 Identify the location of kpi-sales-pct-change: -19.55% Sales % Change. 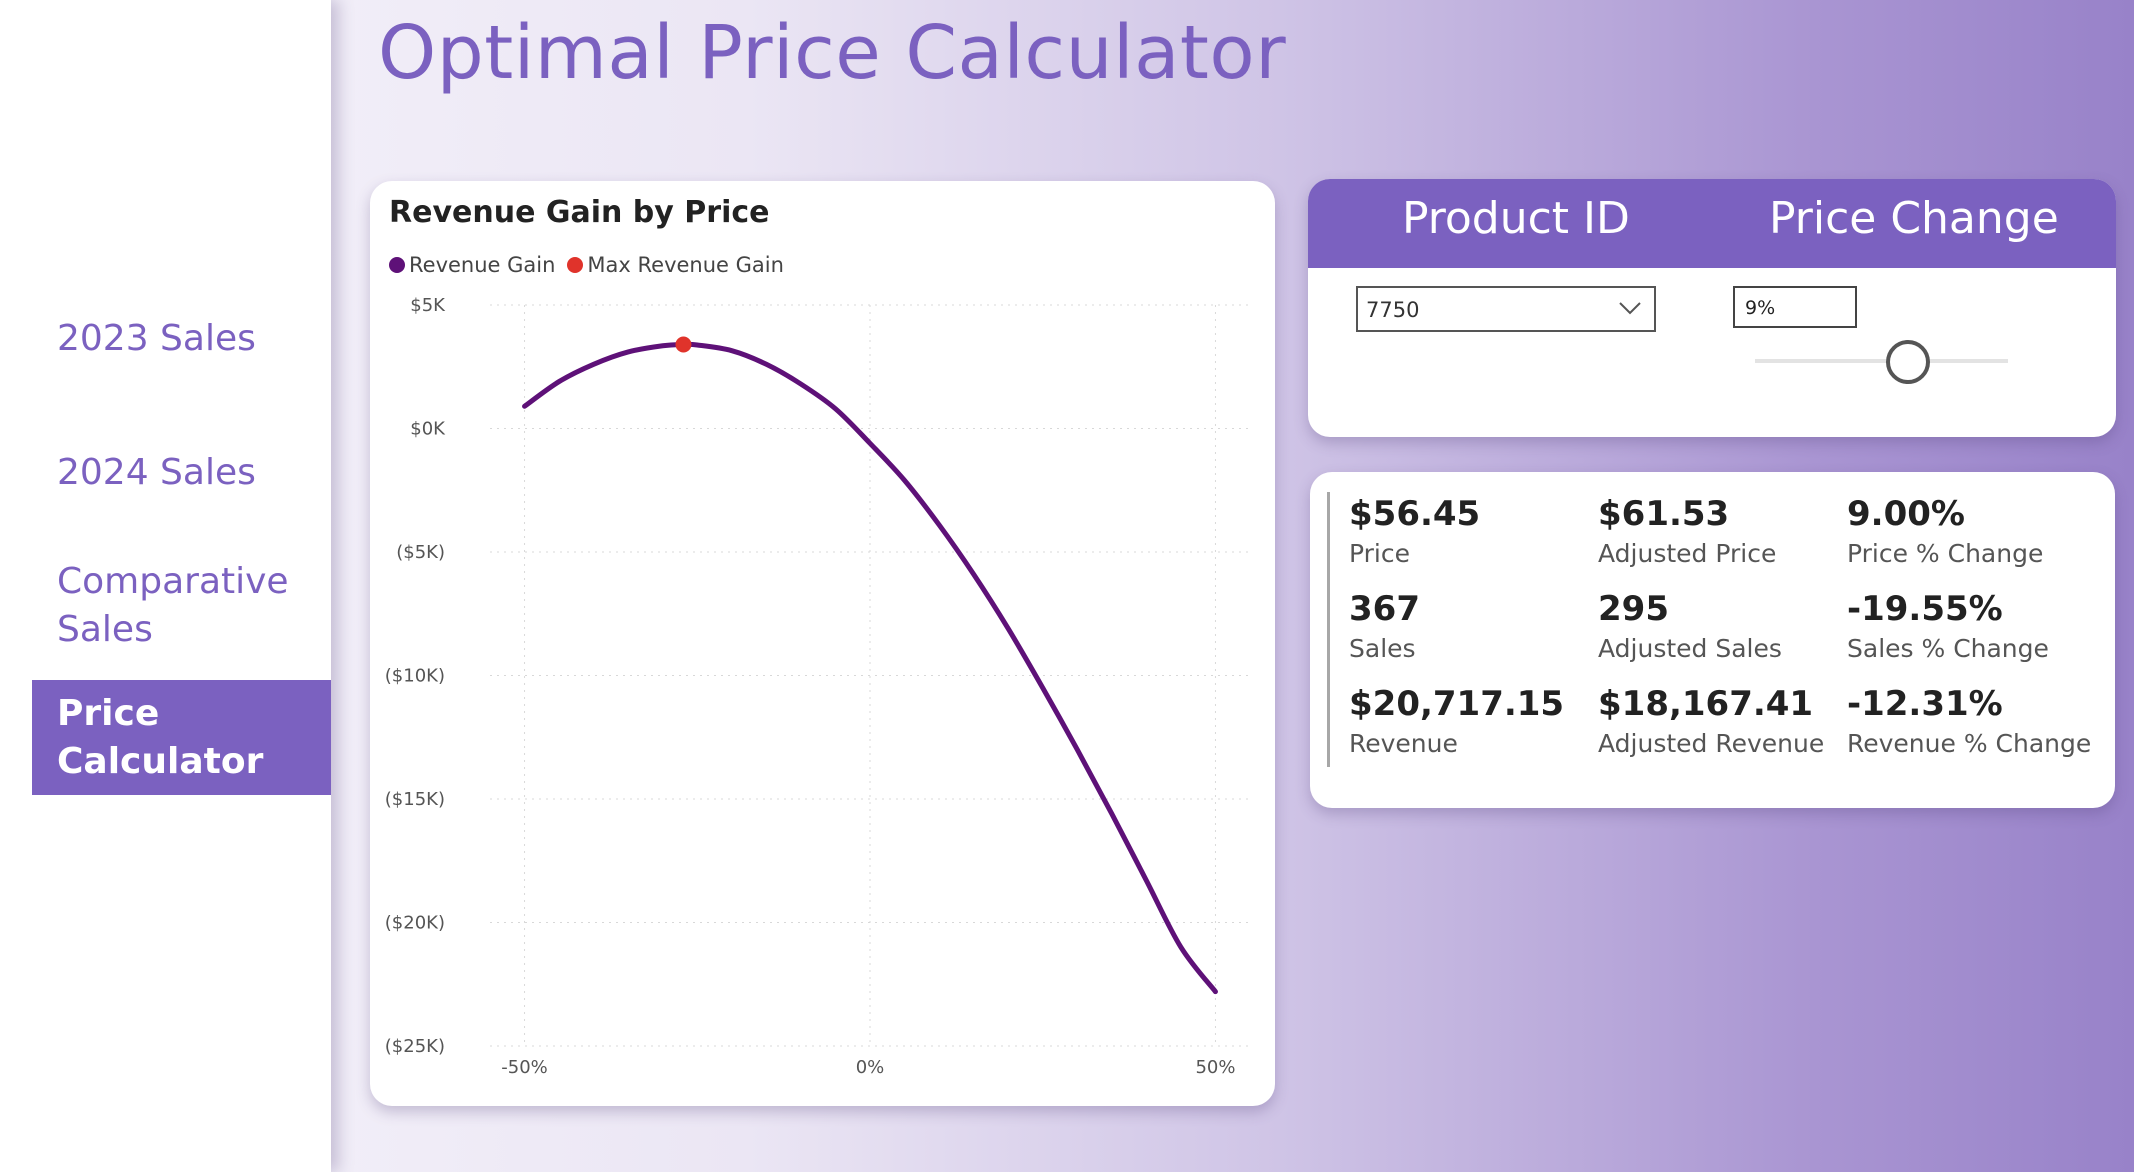
(1948, 626).